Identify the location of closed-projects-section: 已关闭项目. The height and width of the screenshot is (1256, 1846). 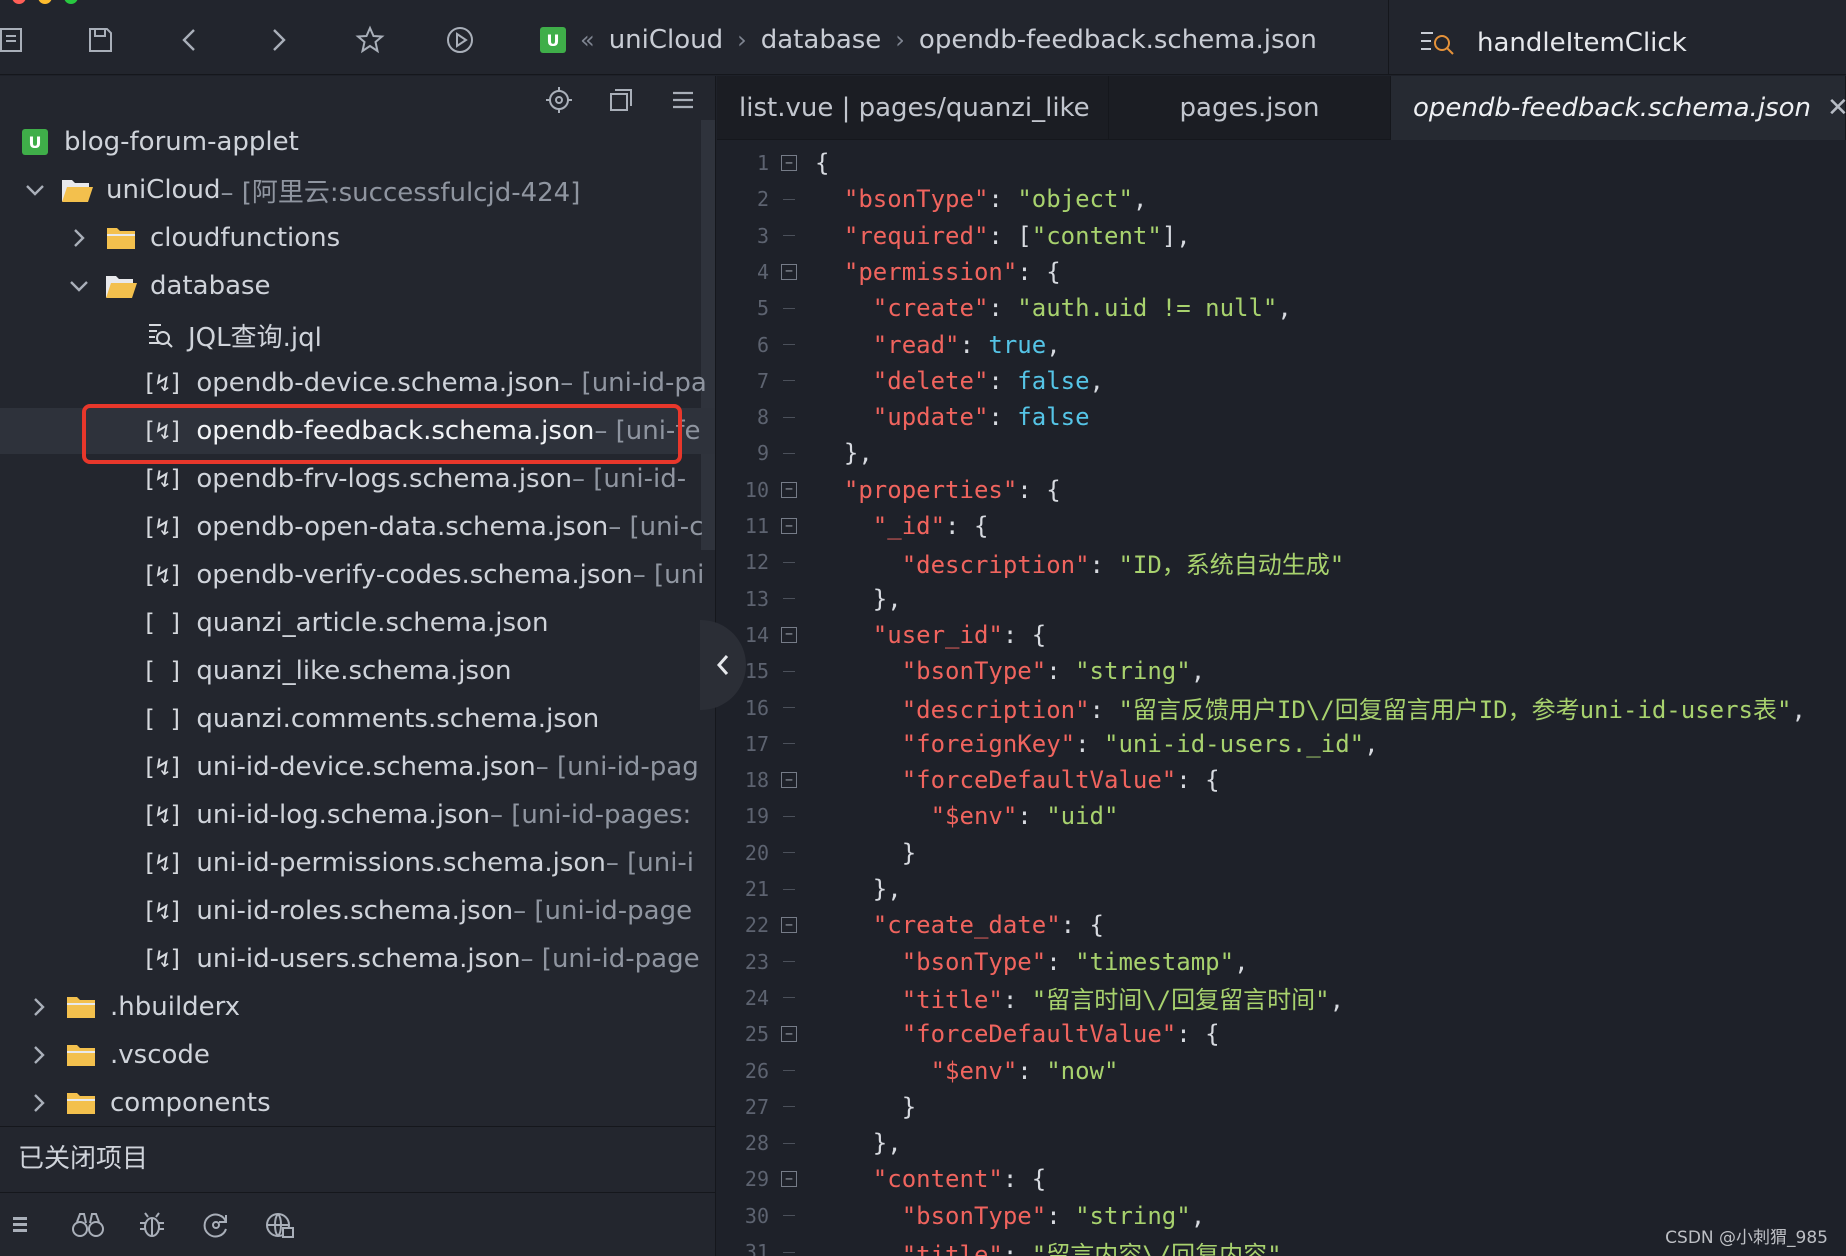
(357, 1156).